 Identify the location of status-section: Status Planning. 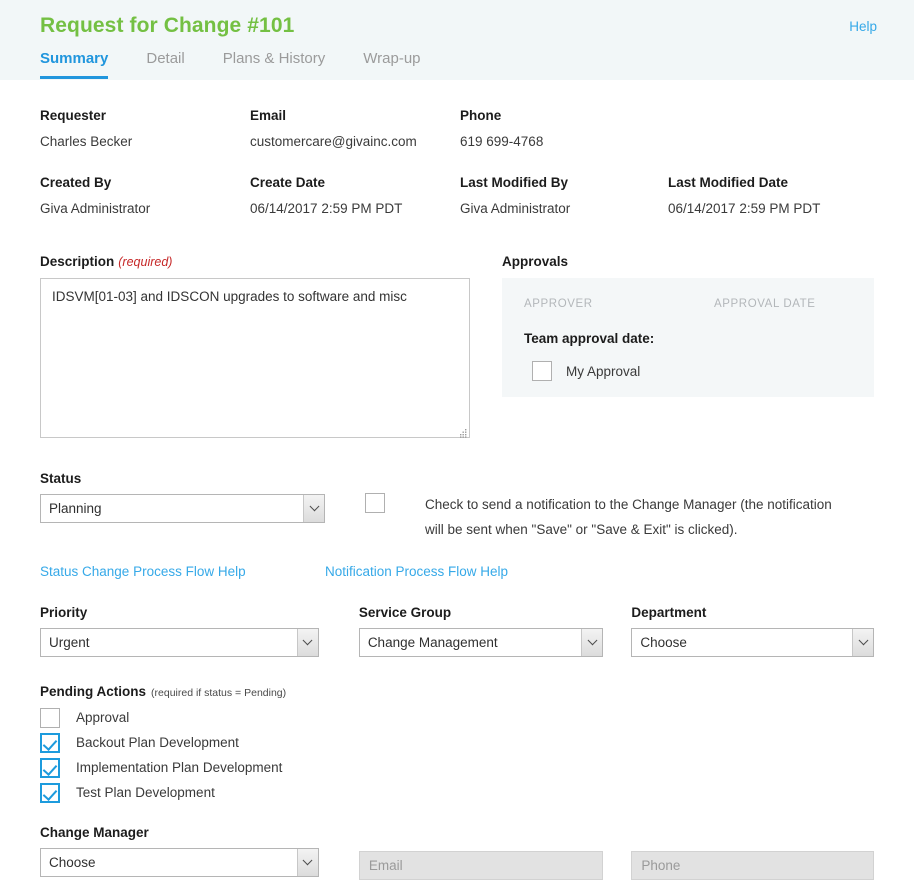
(182, 507).